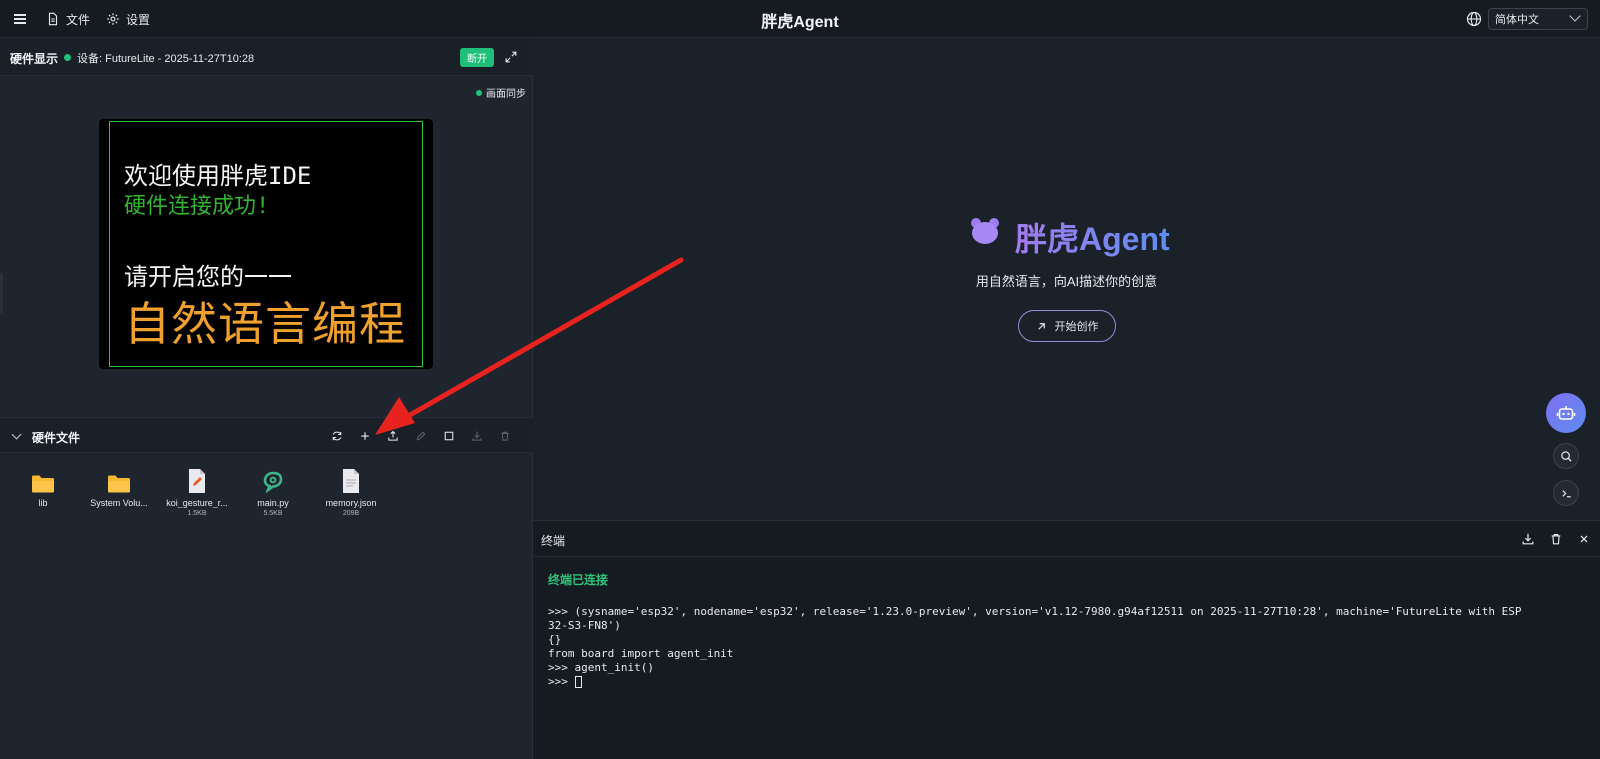 The height and width of the screenshot is (759, 1600). Describe the element at coordinates (113, 19) in the screenshot. I see `gear-icon` at that location.